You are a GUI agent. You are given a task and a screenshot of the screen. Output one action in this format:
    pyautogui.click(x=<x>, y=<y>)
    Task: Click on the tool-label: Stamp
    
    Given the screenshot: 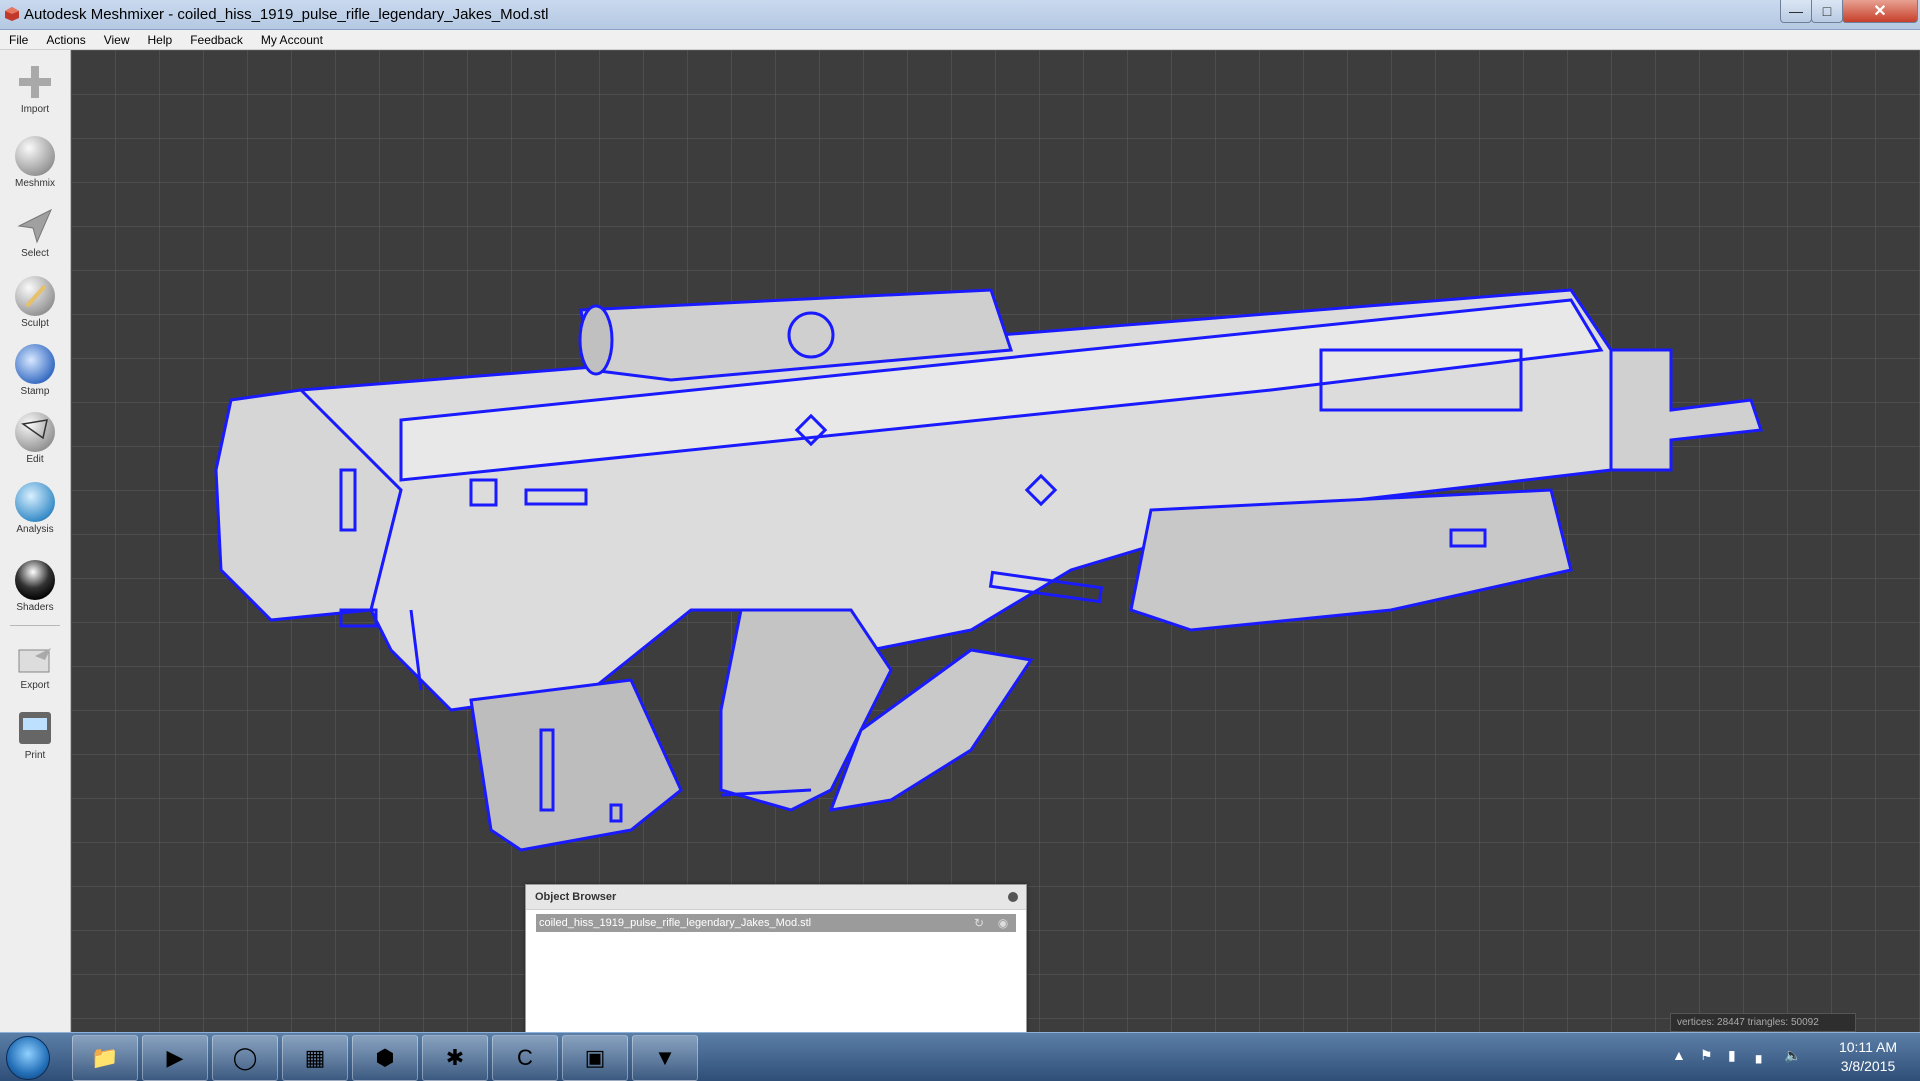 What is the action you would take?
    pyautogui.click(x=35, y=391)
    